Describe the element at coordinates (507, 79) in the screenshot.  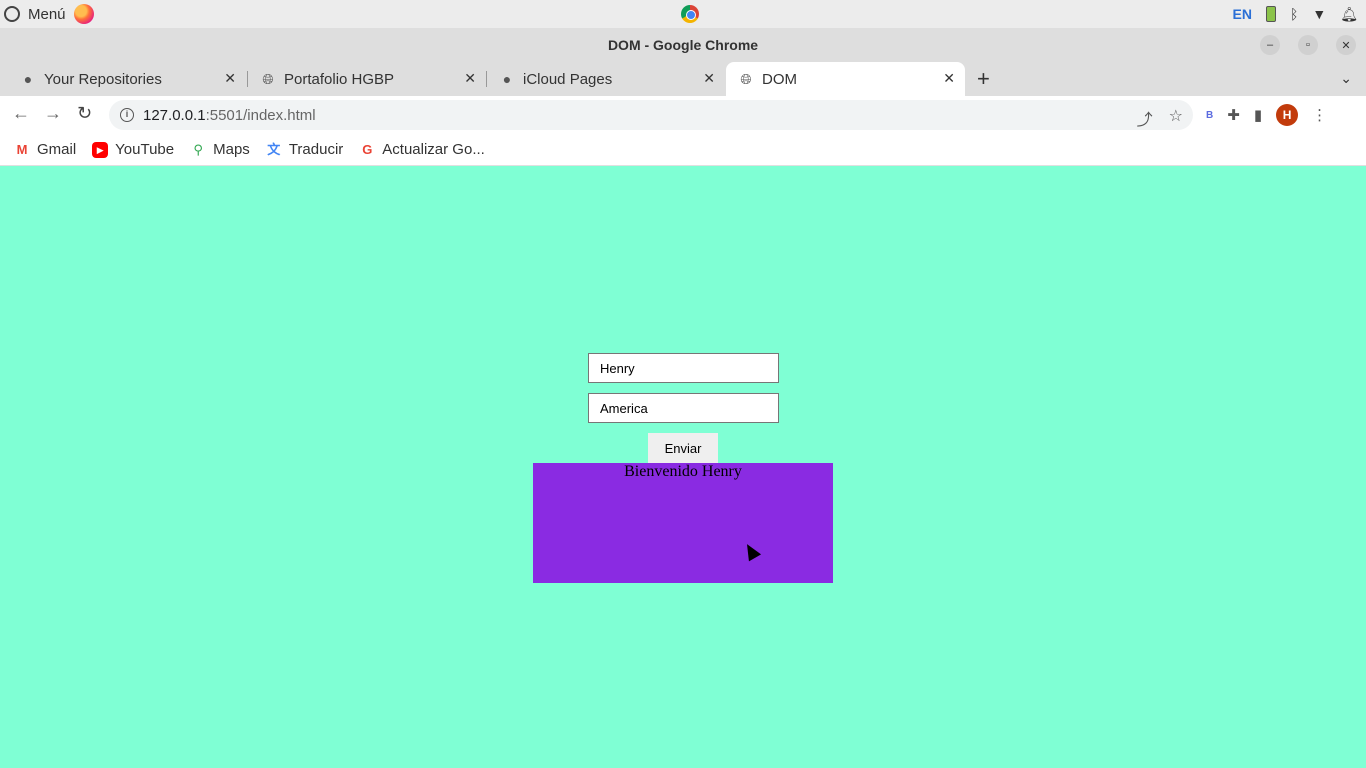
I see `apple-icon: ●` at that location.